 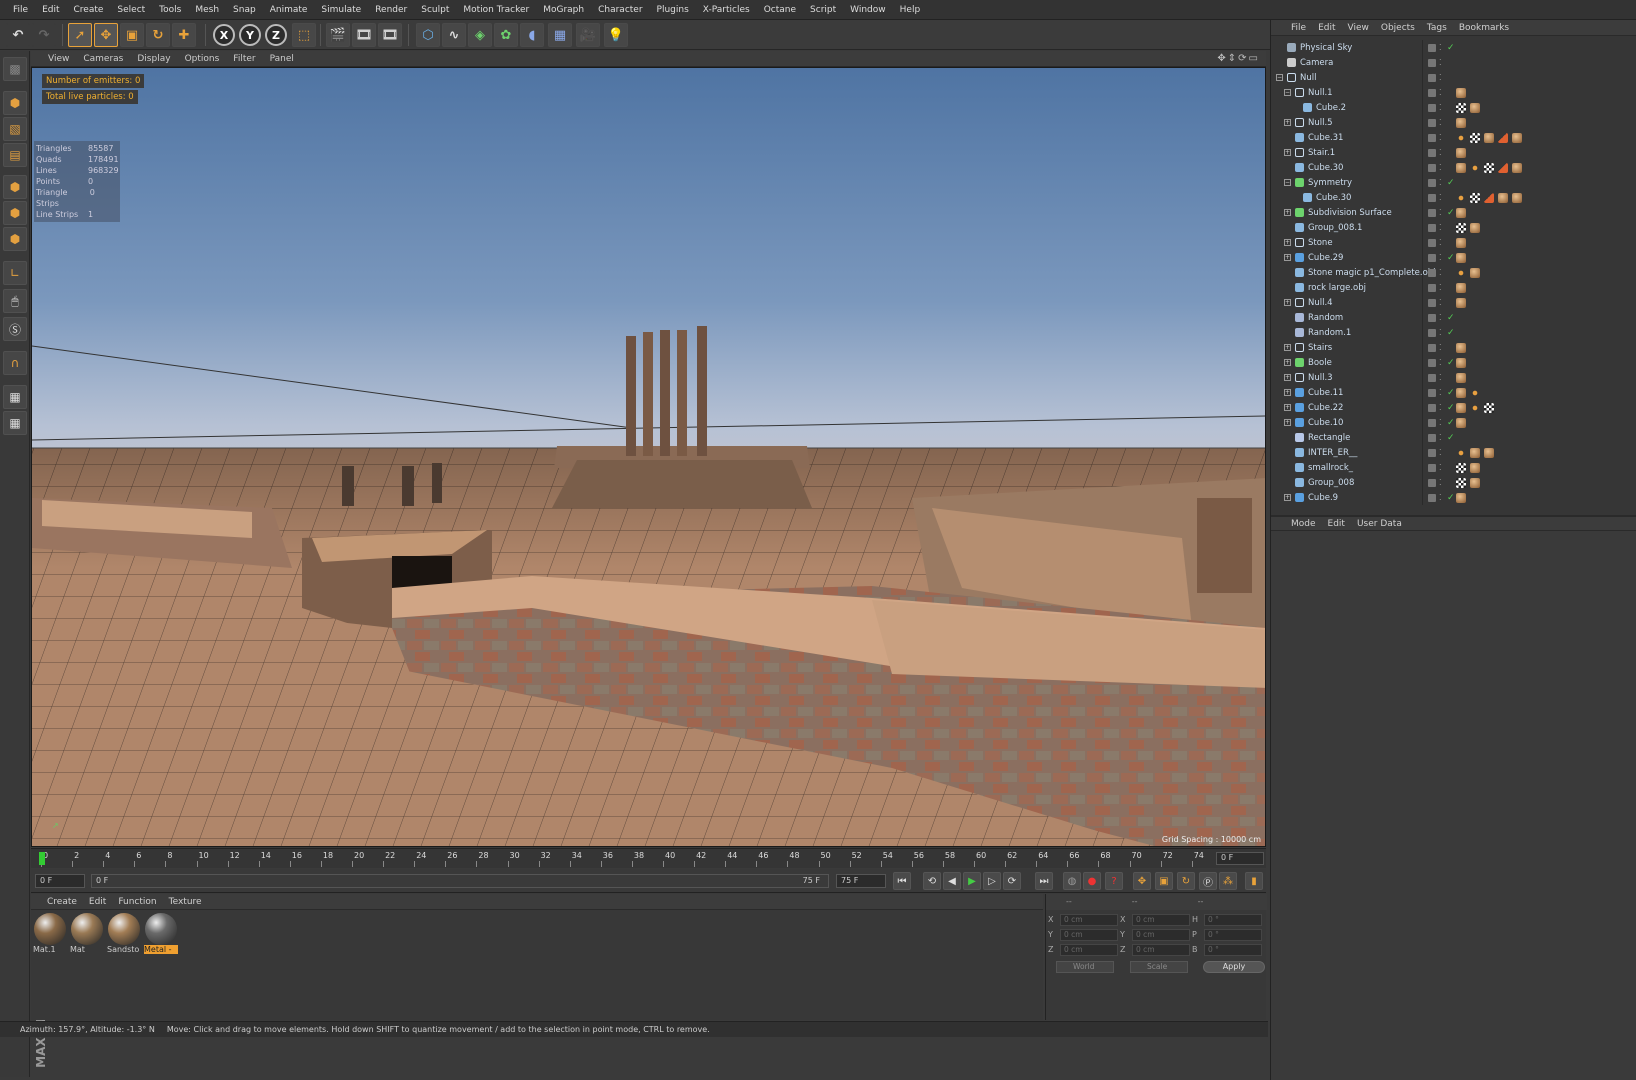 I want to click on edges-mode-icon: ⬢, so click(x=15, y=213).